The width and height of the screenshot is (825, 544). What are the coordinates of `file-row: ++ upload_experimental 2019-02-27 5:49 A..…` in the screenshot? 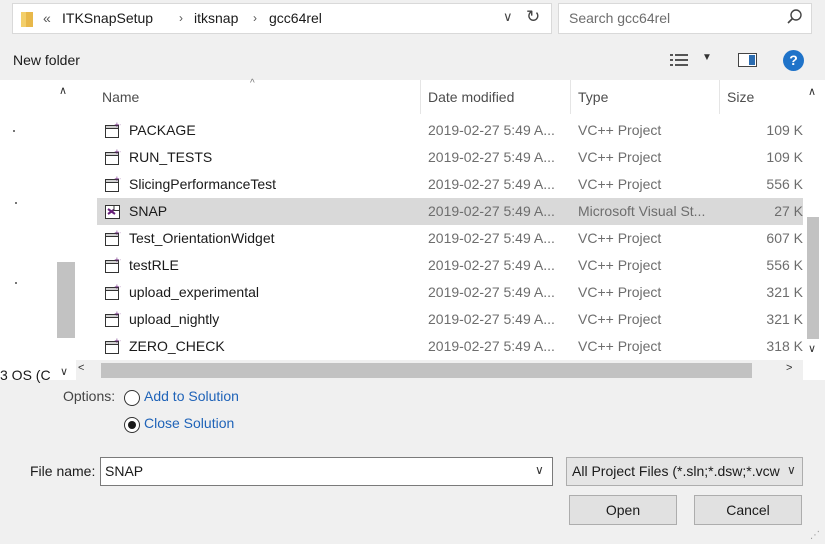 It's located at (450, 292).